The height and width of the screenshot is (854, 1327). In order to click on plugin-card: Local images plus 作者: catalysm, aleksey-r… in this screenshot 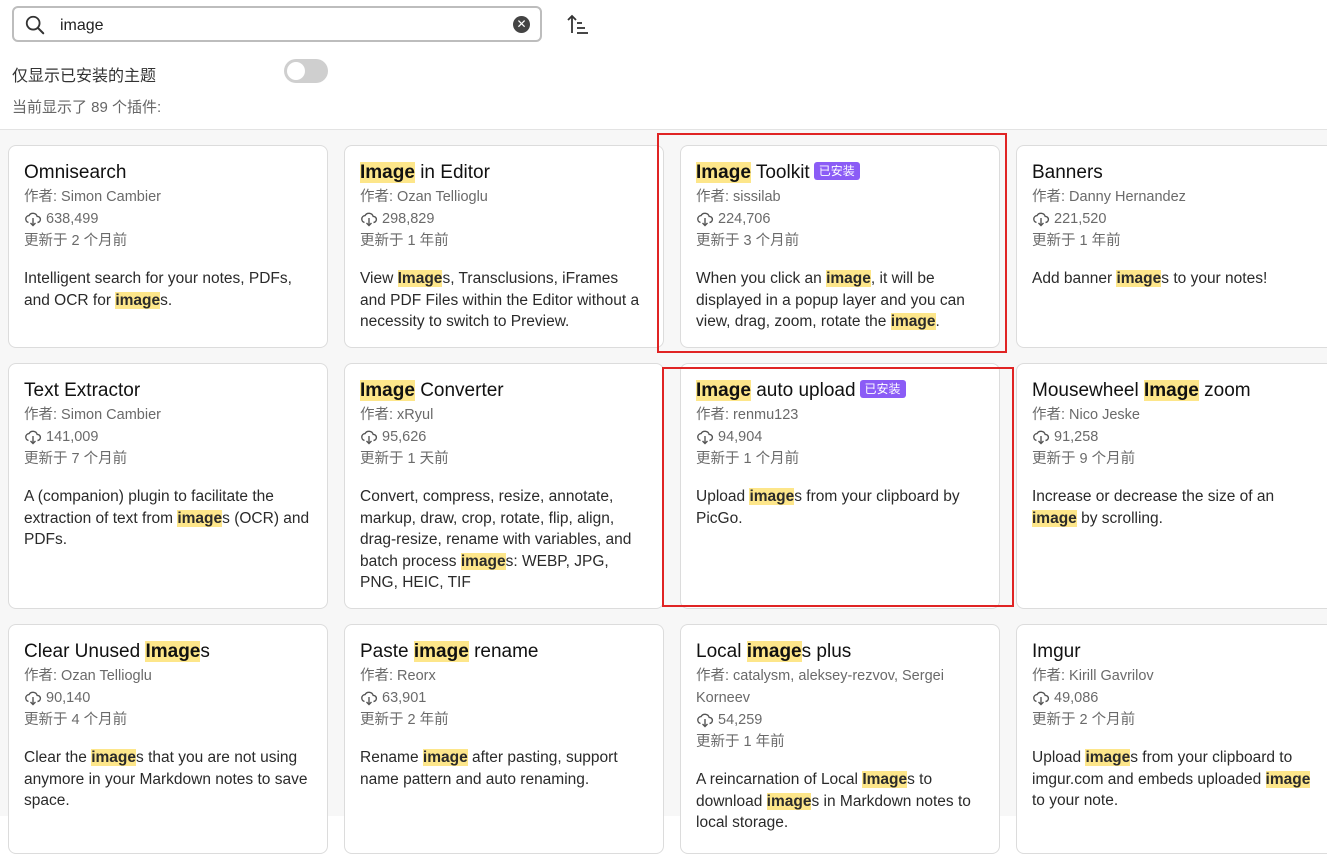, I will do `click(840, 739)`.